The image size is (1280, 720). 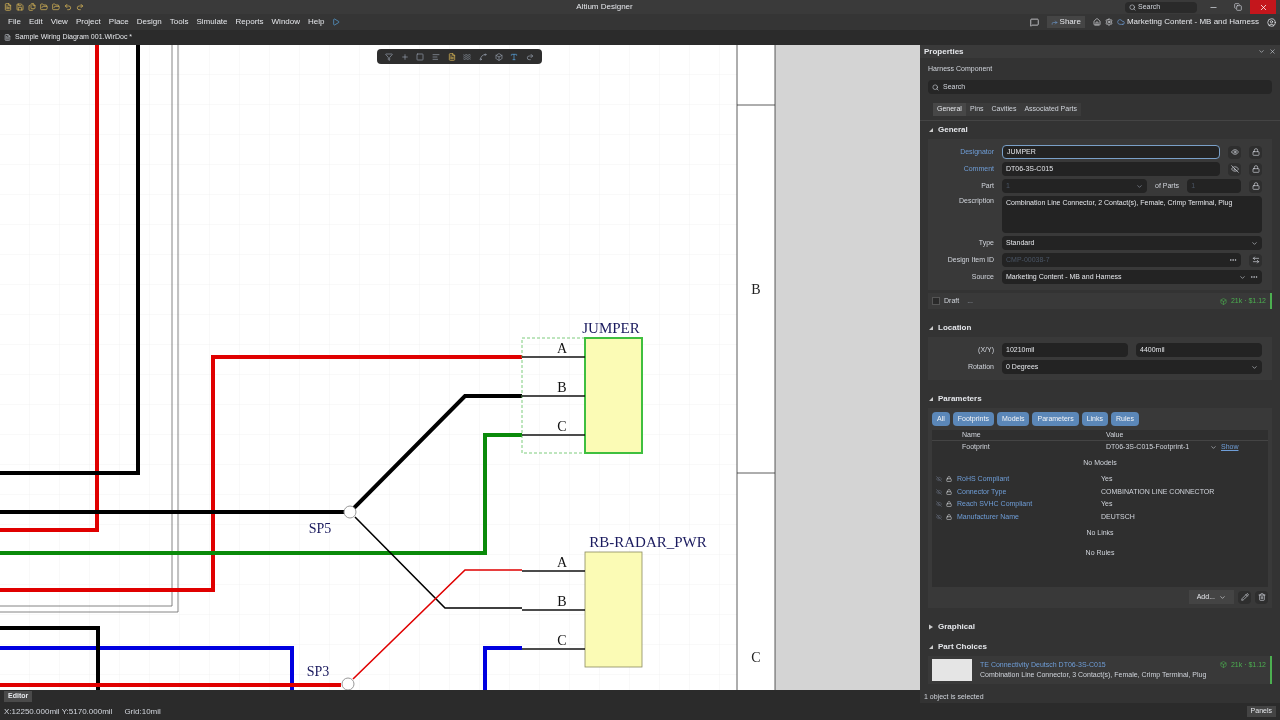 I want to click on user-icon, so click(x=1271, y=22).